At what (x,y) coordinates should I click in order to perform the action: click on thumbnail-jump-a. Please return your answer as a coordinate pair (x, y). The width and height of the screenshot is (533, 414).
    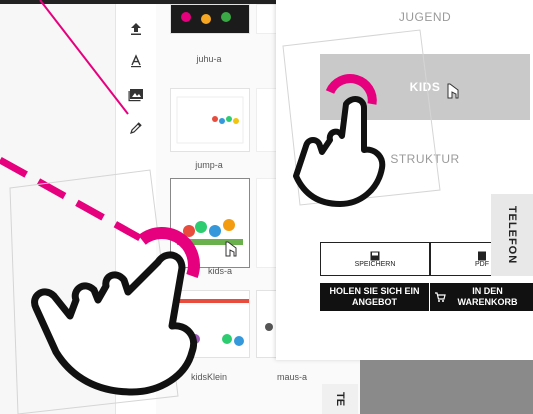
    Looking at the image, I should click on (210, 120).